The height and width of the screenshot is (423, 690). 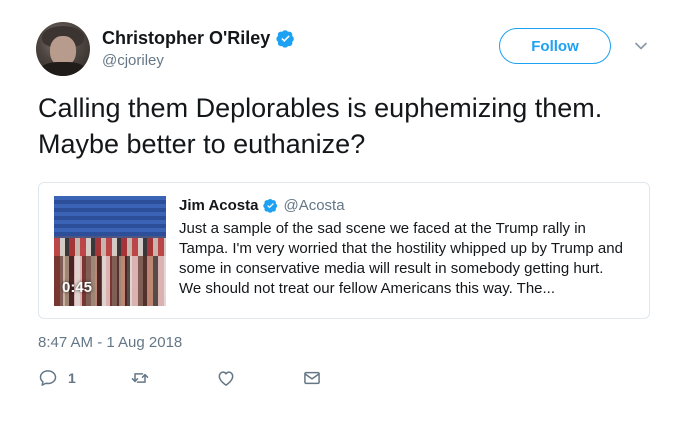 I want to click on reply-icon, so click(x=48, y=378).